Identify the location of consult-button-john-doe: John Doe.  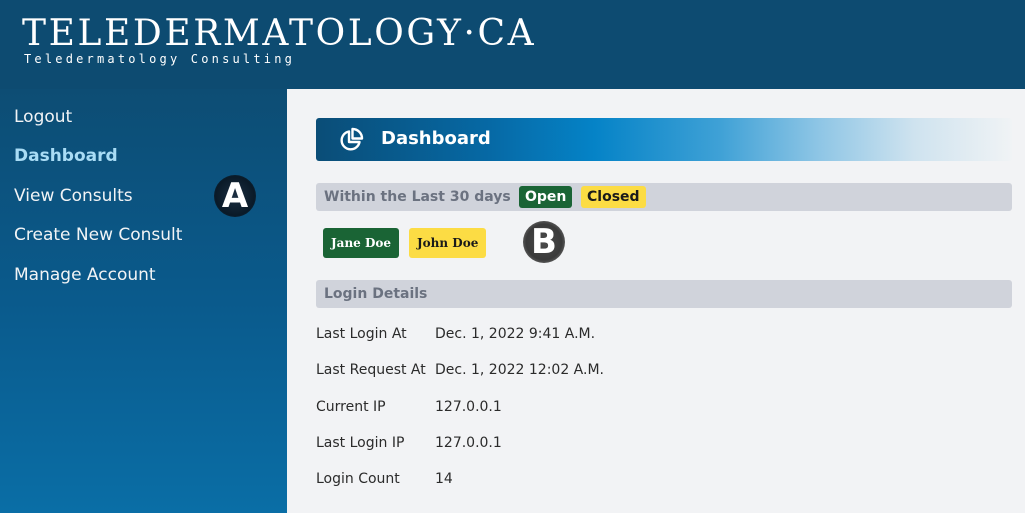
(448, 243).